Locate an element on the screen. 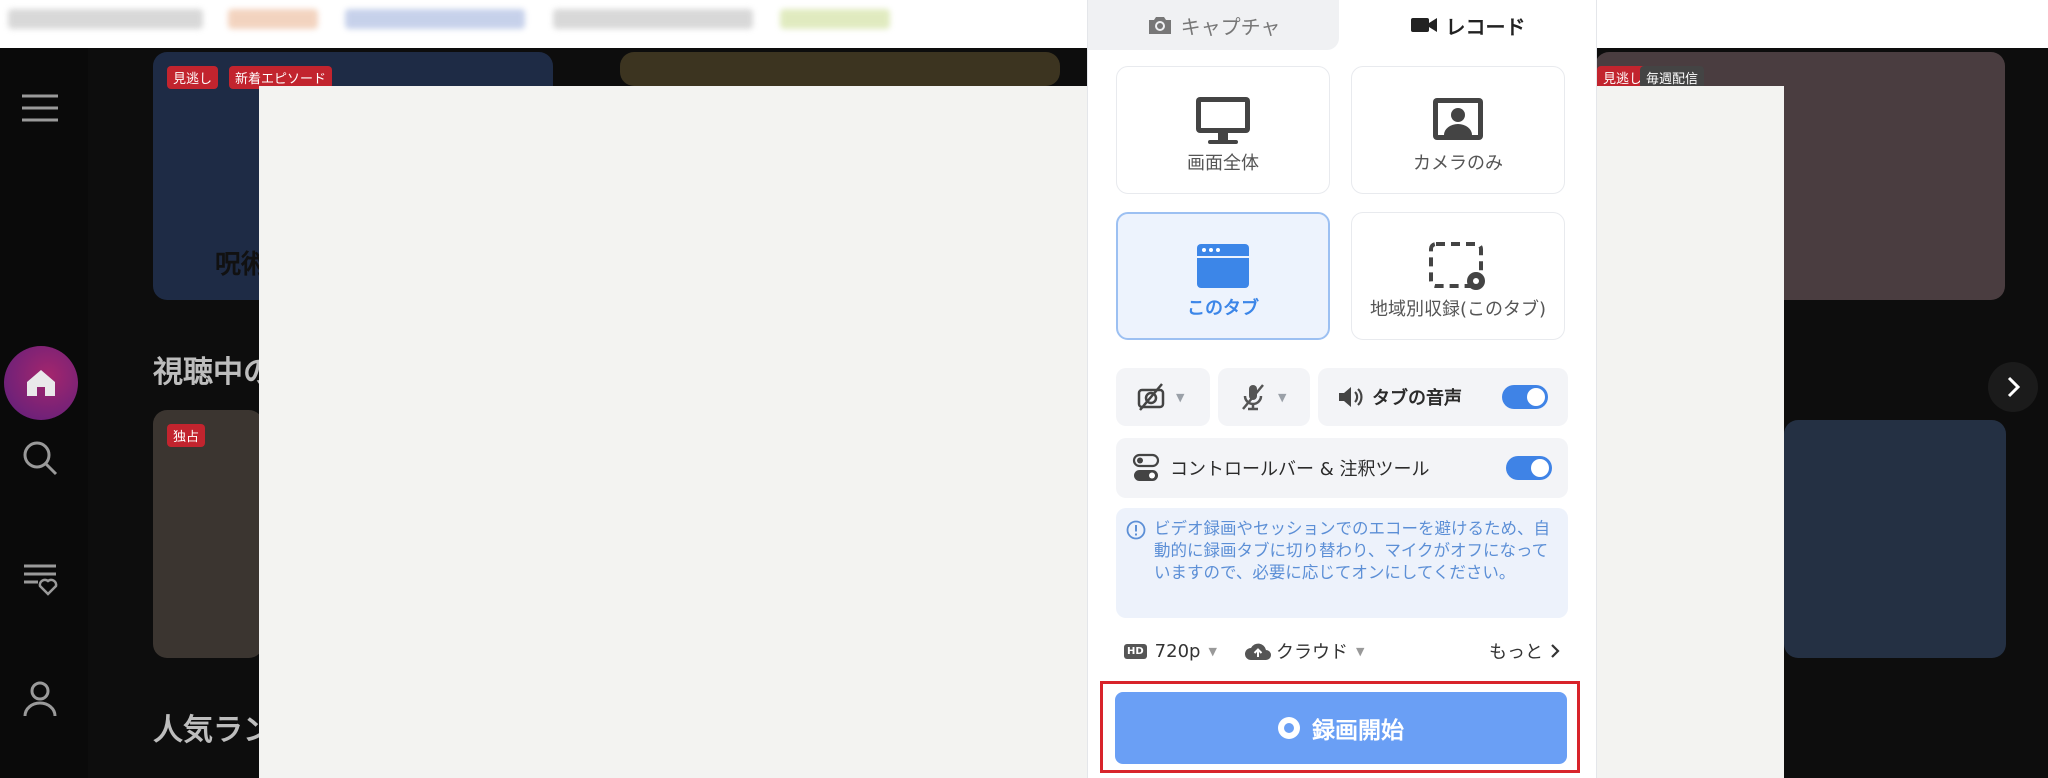  site-sidebar is located at coordinates (44, 413).